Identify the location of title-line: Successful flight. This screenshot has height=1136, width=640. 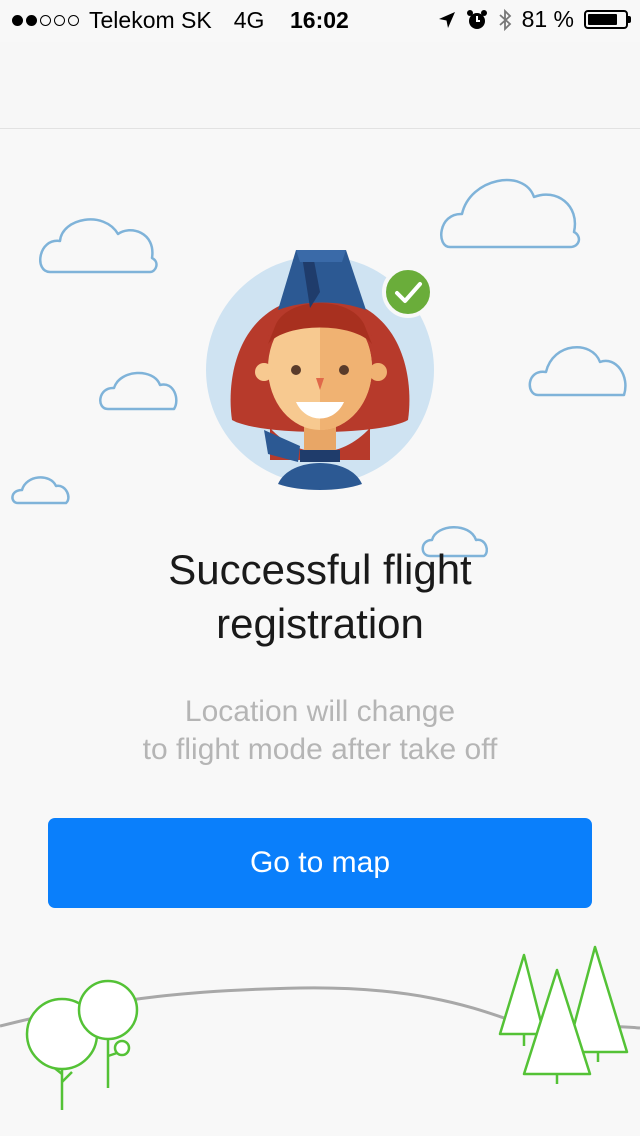
(320, 569).